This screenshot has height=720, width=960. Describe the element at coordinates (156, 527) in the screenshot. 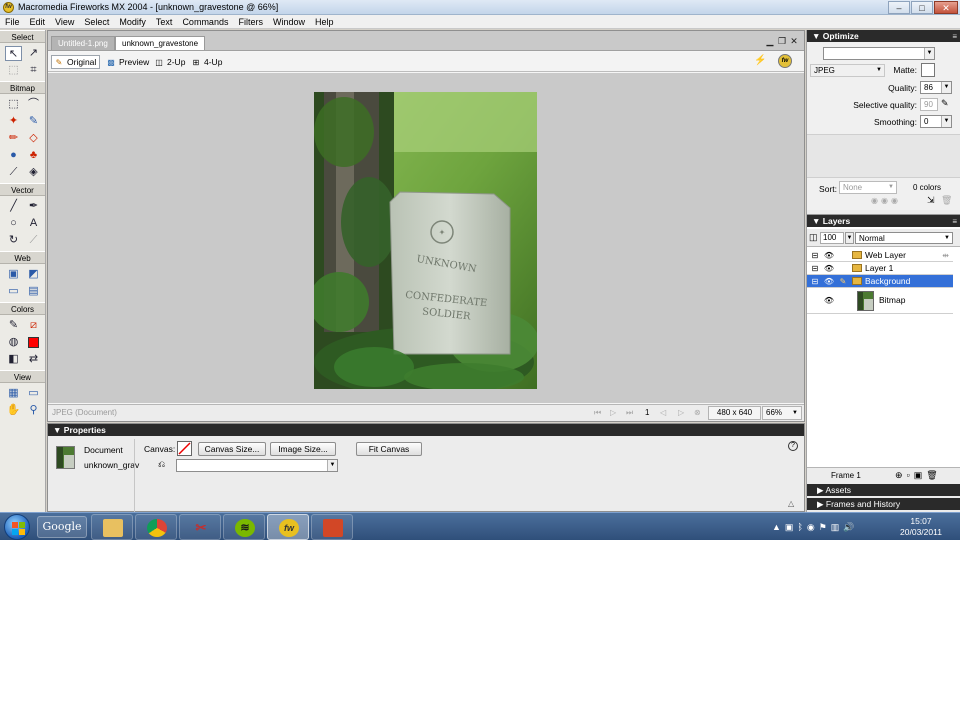

I see `taskbar-chrome` at that location.